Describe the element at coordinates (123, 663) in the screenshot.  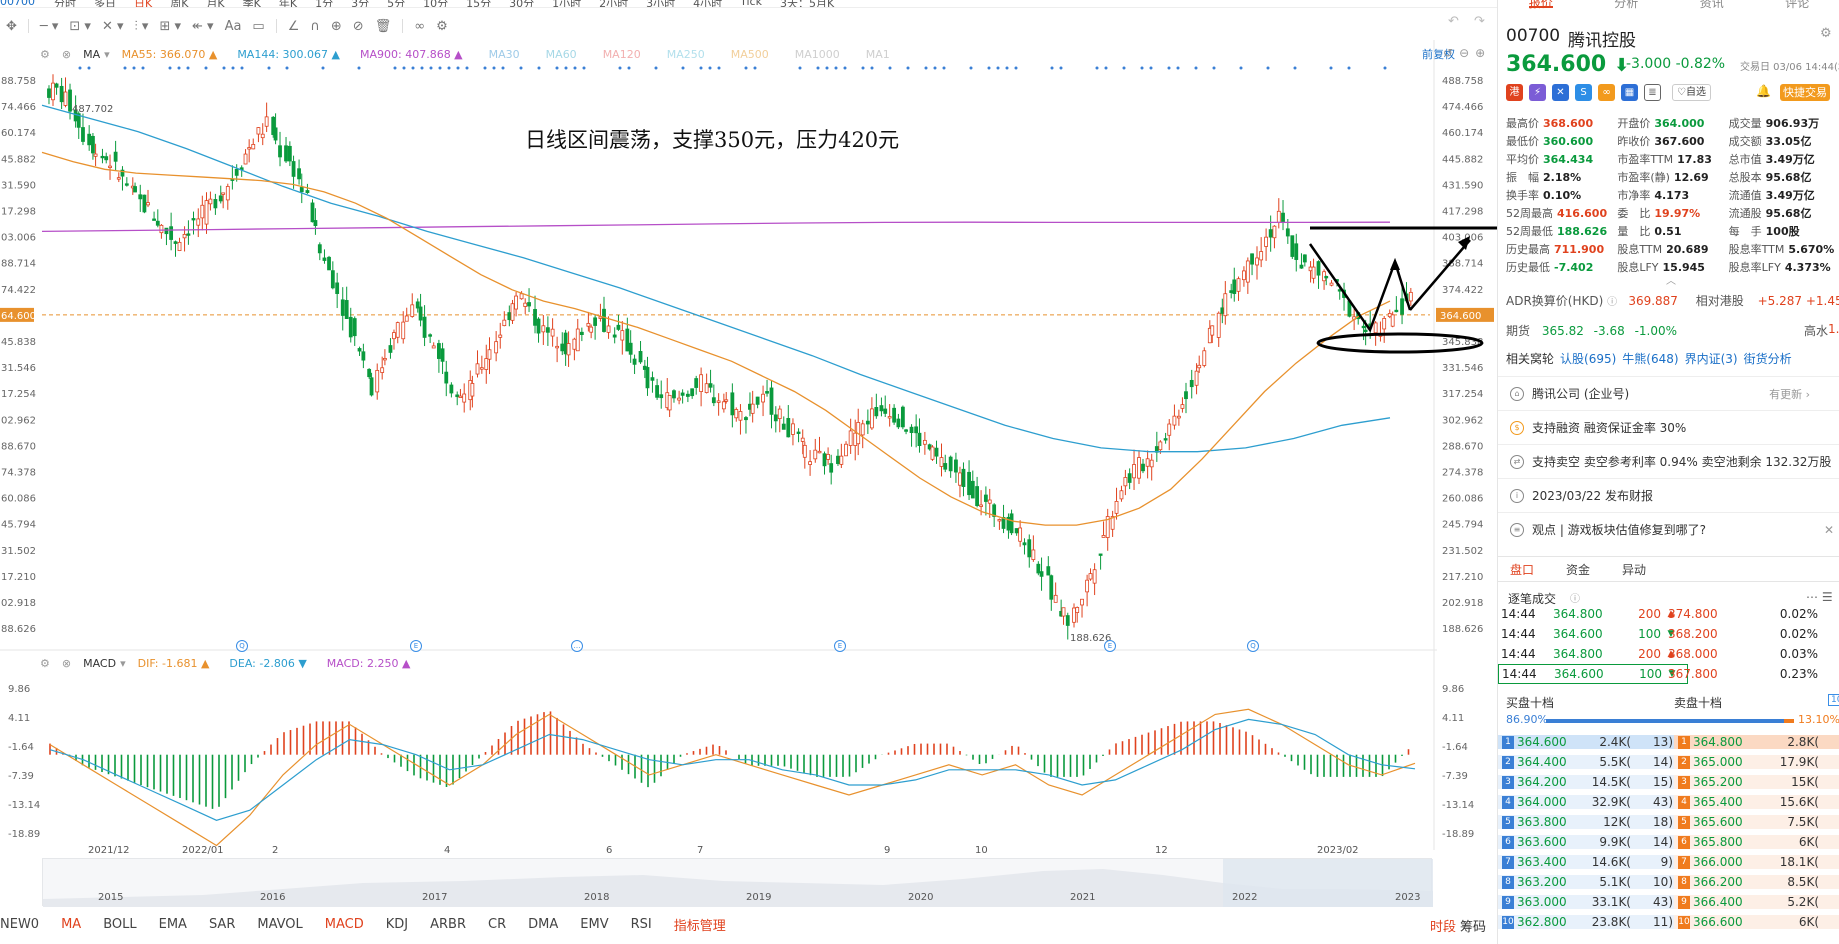
I see `chevron-down-icon: ▾` at that location.